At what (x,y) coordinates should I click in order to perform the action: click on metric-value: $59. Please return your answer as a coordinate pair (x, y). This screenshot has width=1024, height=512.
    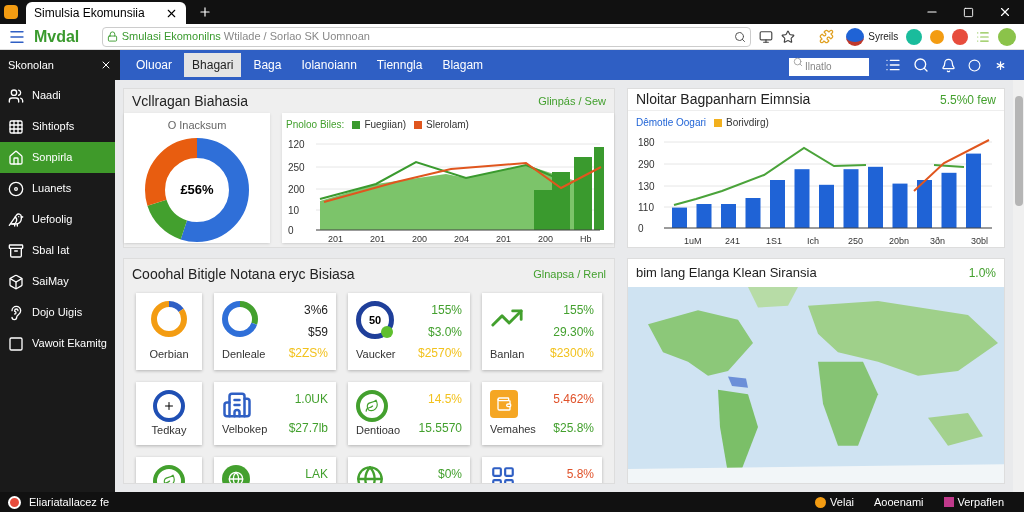
    Looking at the image, I should click on (317, 332).